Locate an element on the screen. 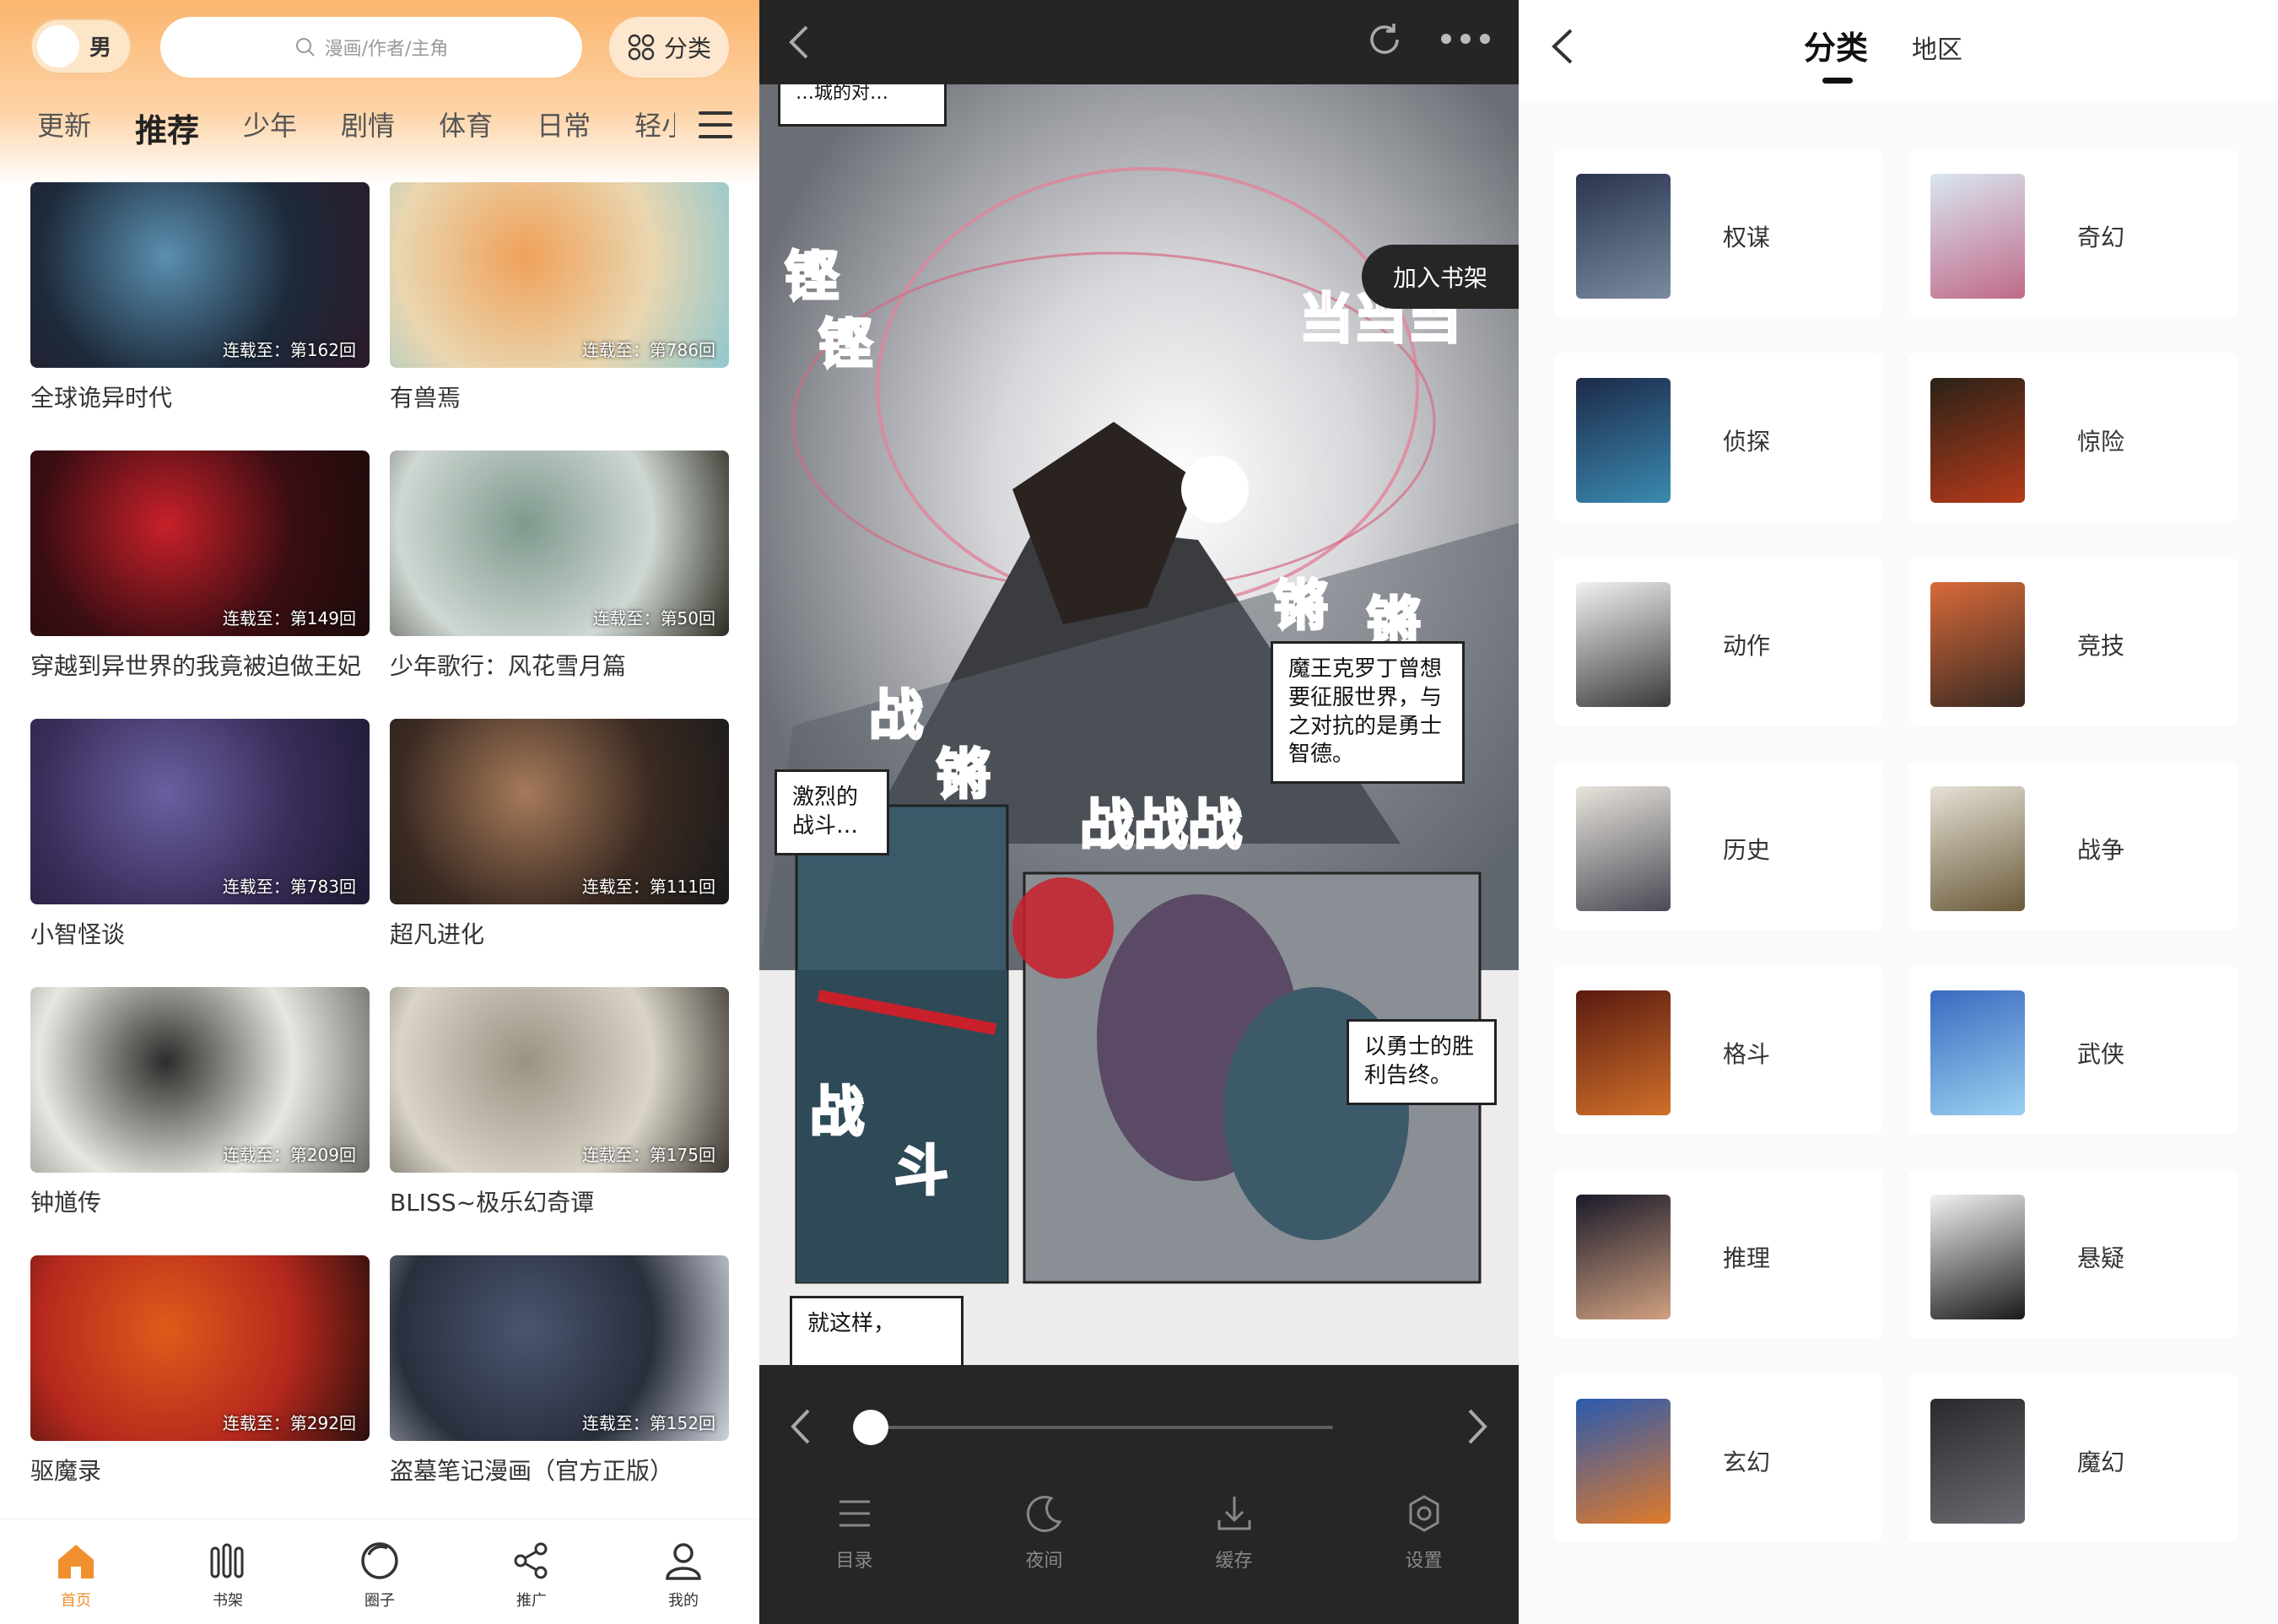  category-card: 奇幻 is located at coordinates (2073, 232).